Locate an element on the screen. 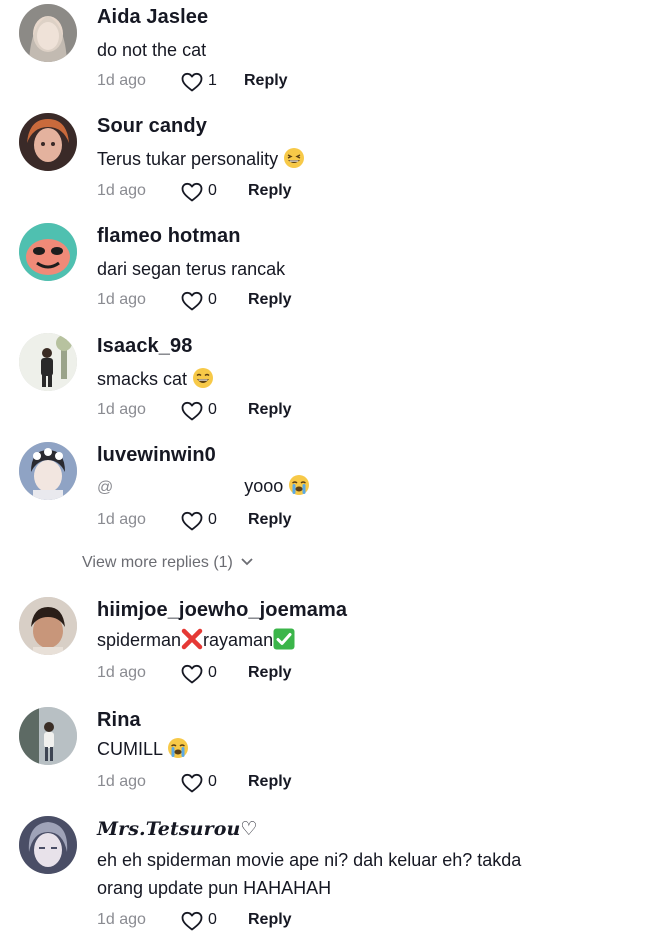 The image size is (657, 941). comment-text: dari segan terus rancak is located at coordinates (191, 269).